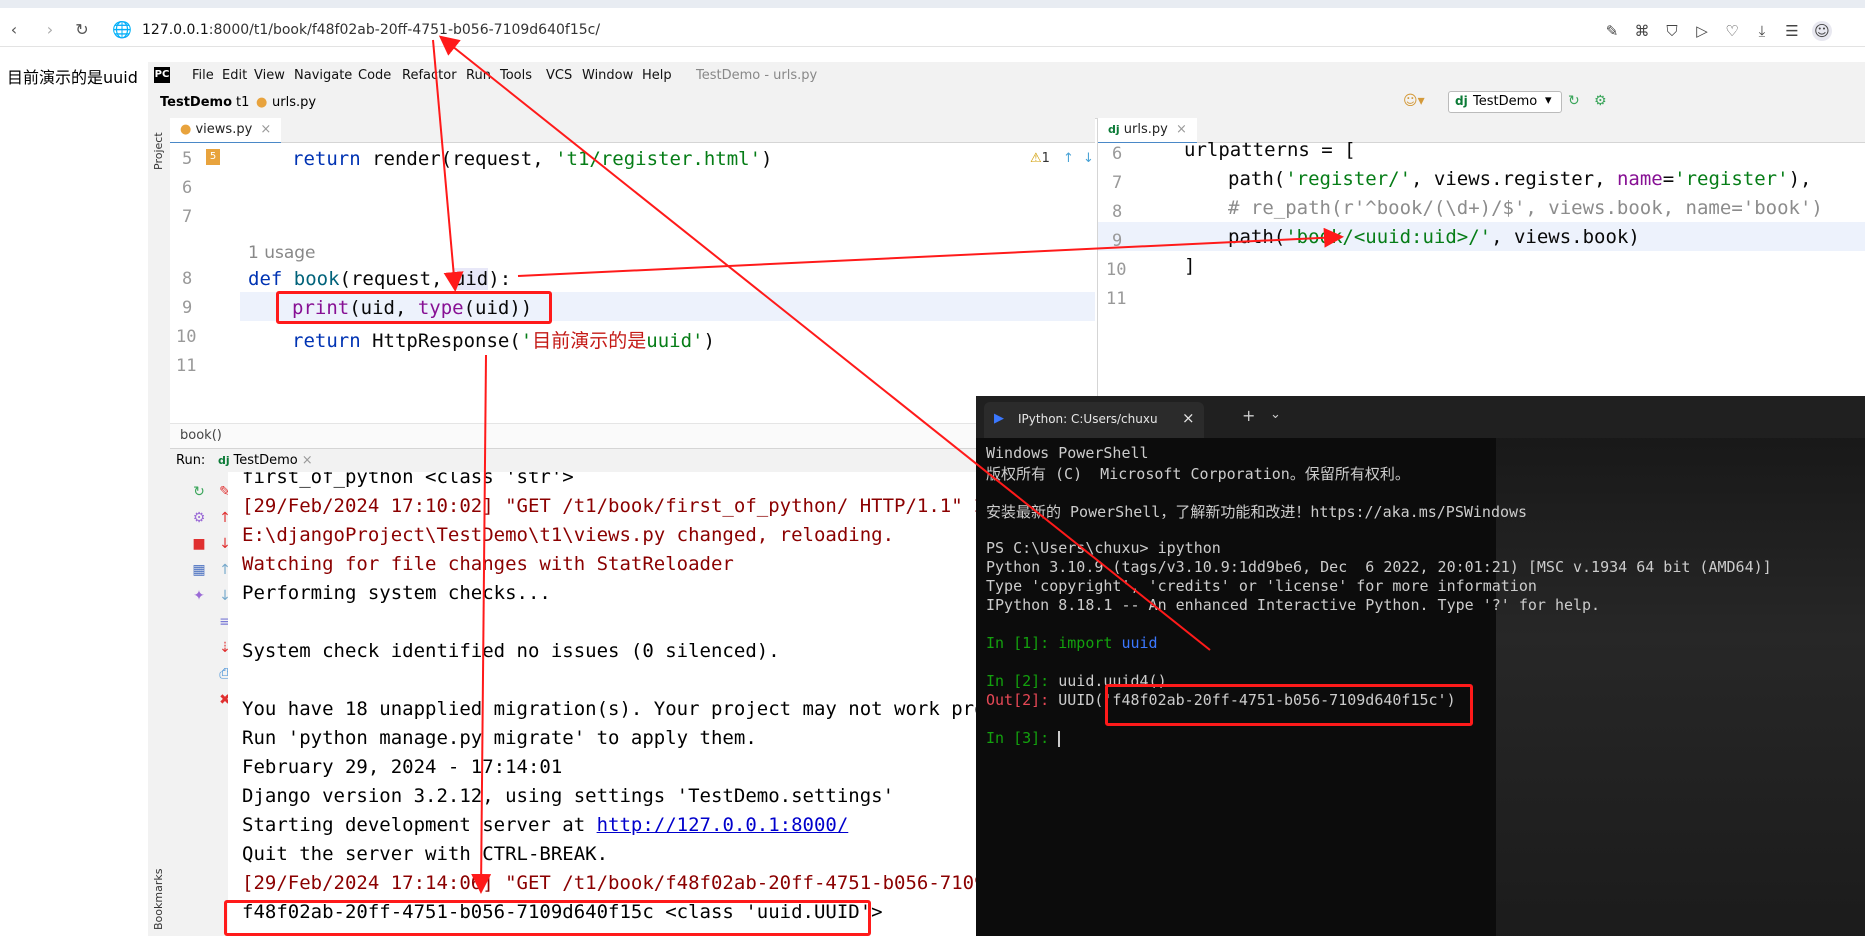 This screenshot has height=936, width=1865. Describe the element at coordinates (481, 624) in the screenshot. I see `arrow-code-to-console` at that location.